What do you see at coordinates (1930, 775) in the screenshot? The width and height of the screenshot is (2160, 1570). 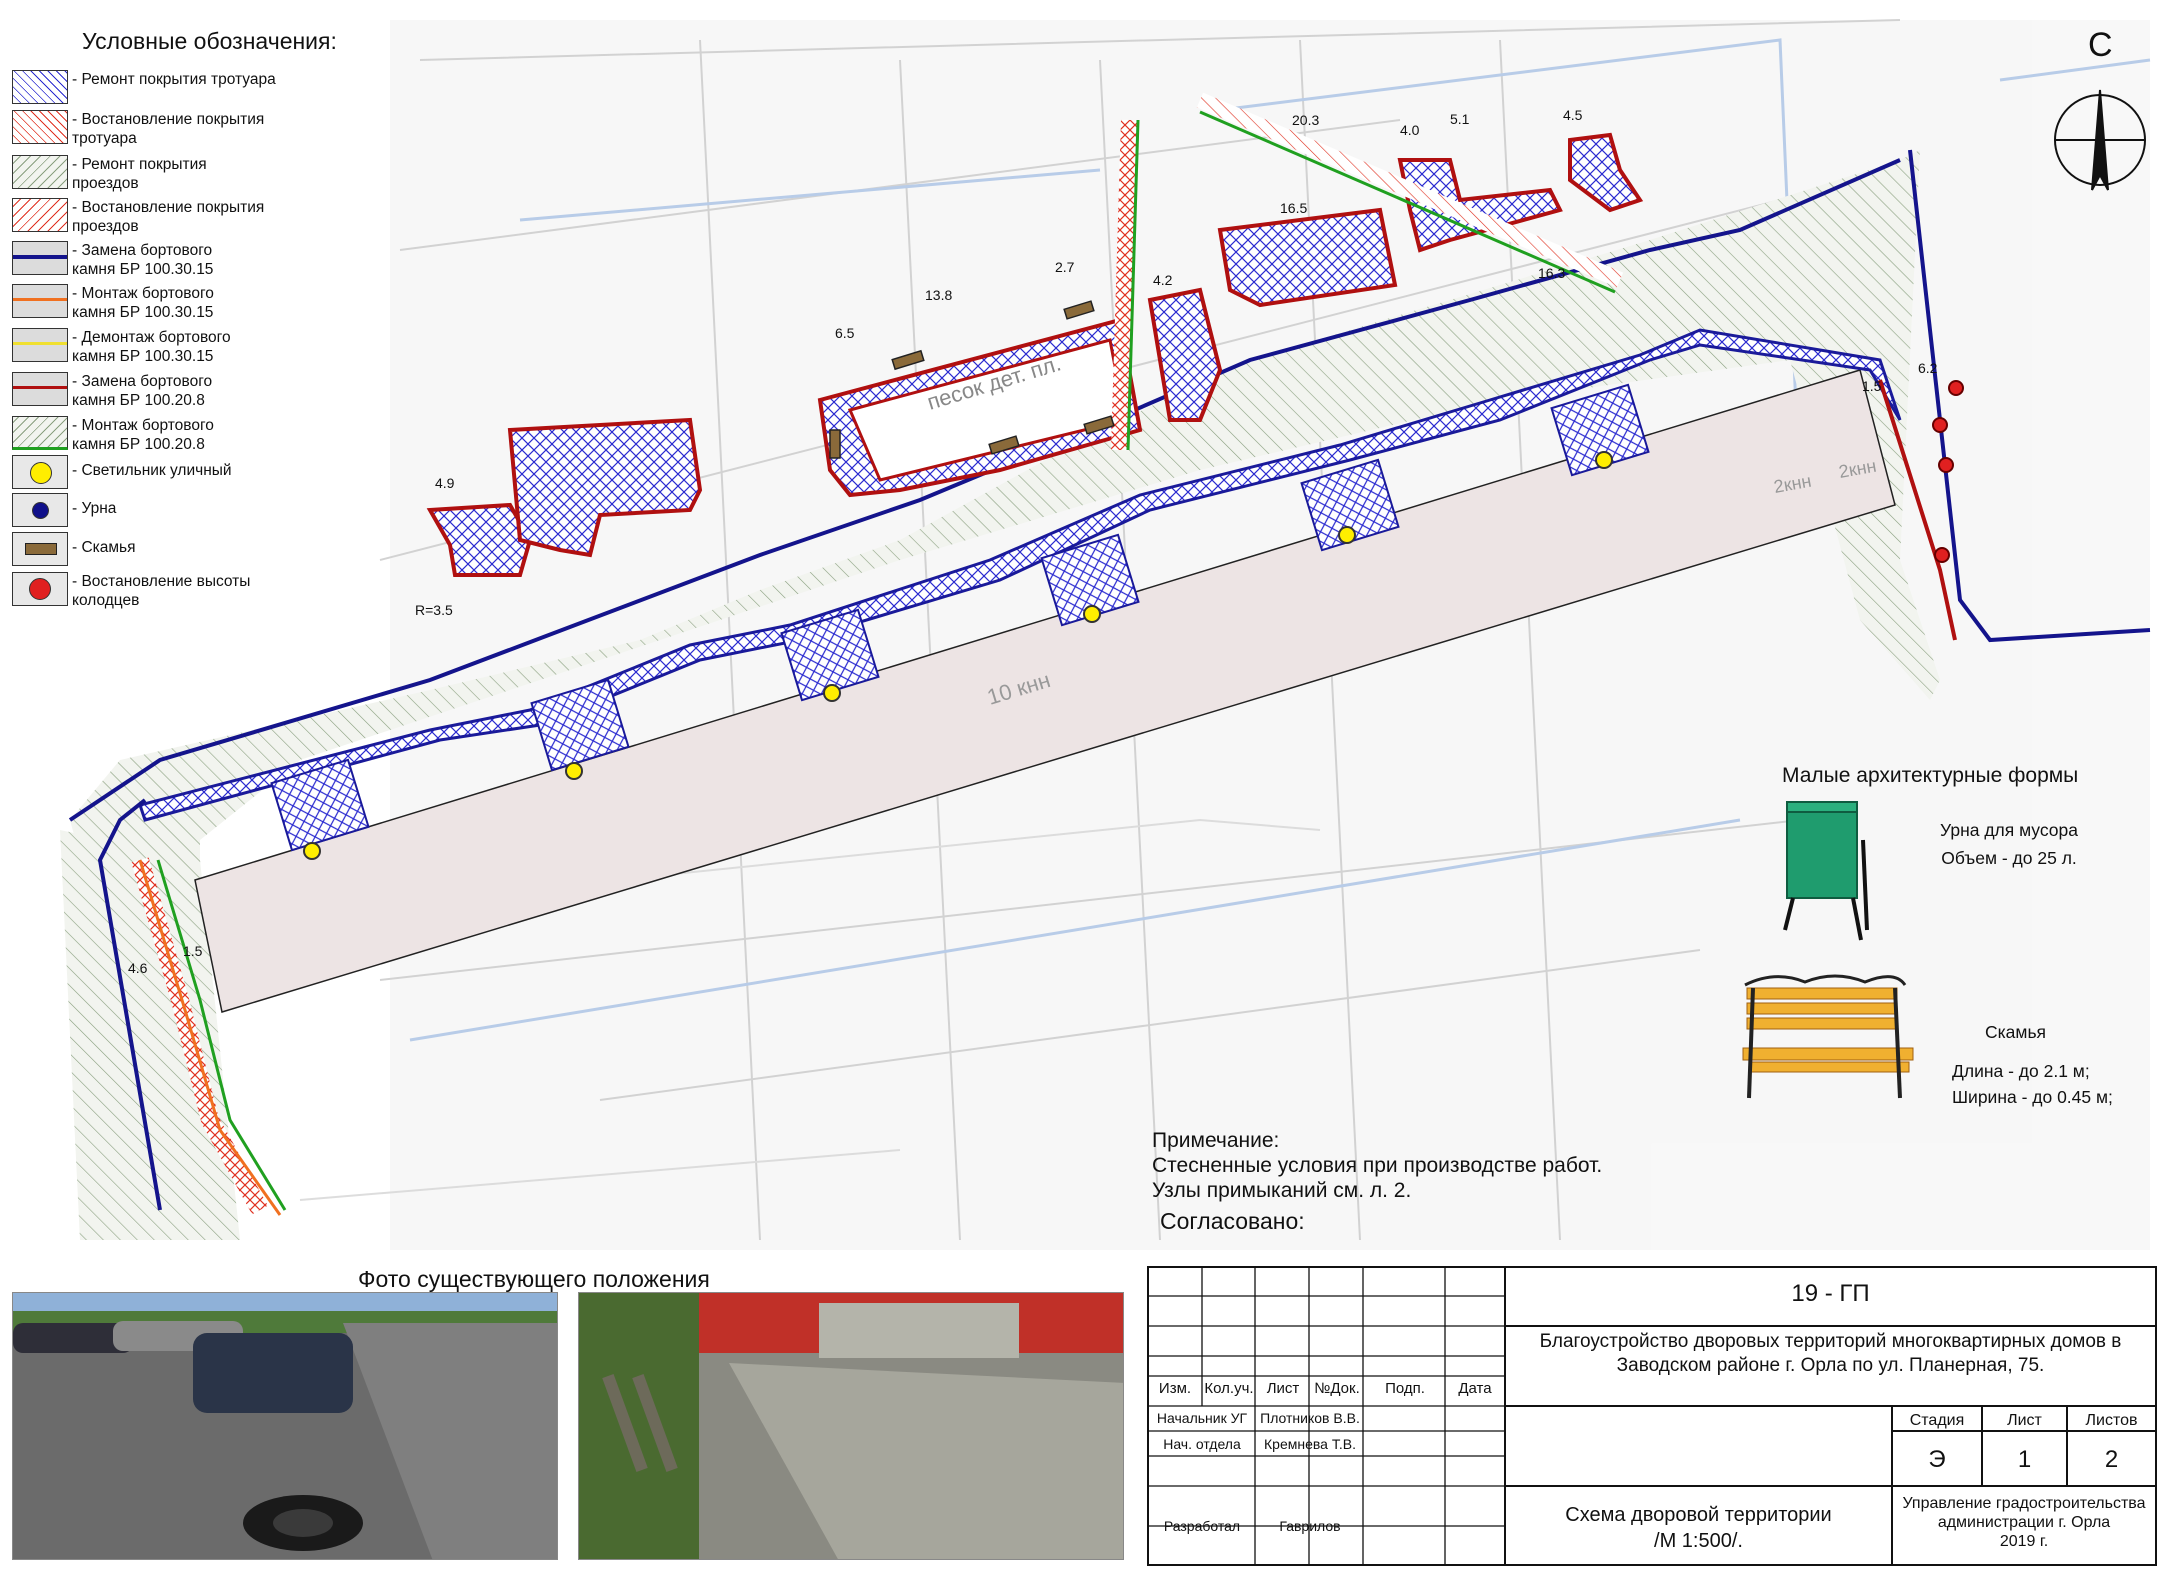 I see `maf-title: Малые архитектурные формы` at bounding box center [1930, 775].